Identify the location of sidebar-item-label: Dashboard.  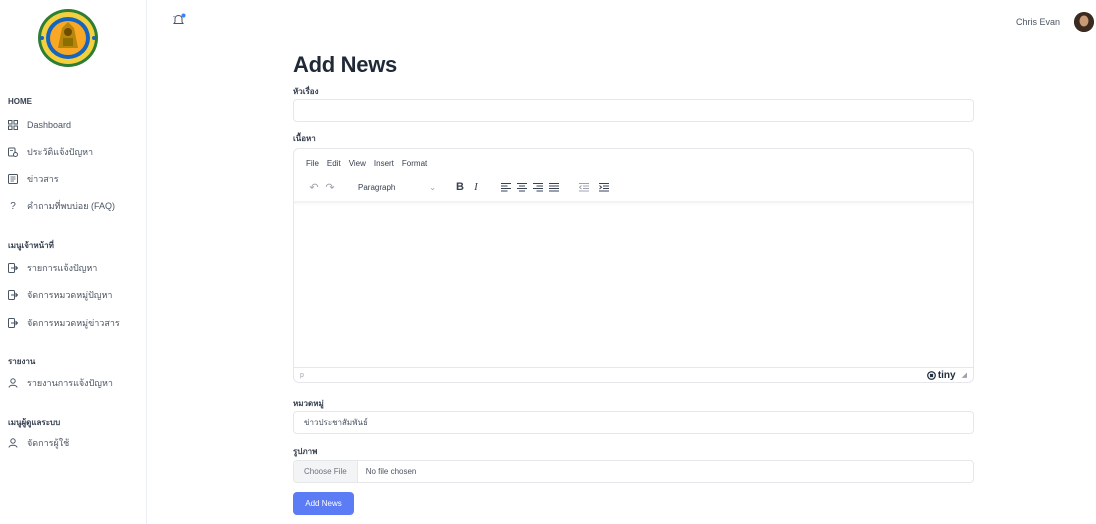
(49, 125).